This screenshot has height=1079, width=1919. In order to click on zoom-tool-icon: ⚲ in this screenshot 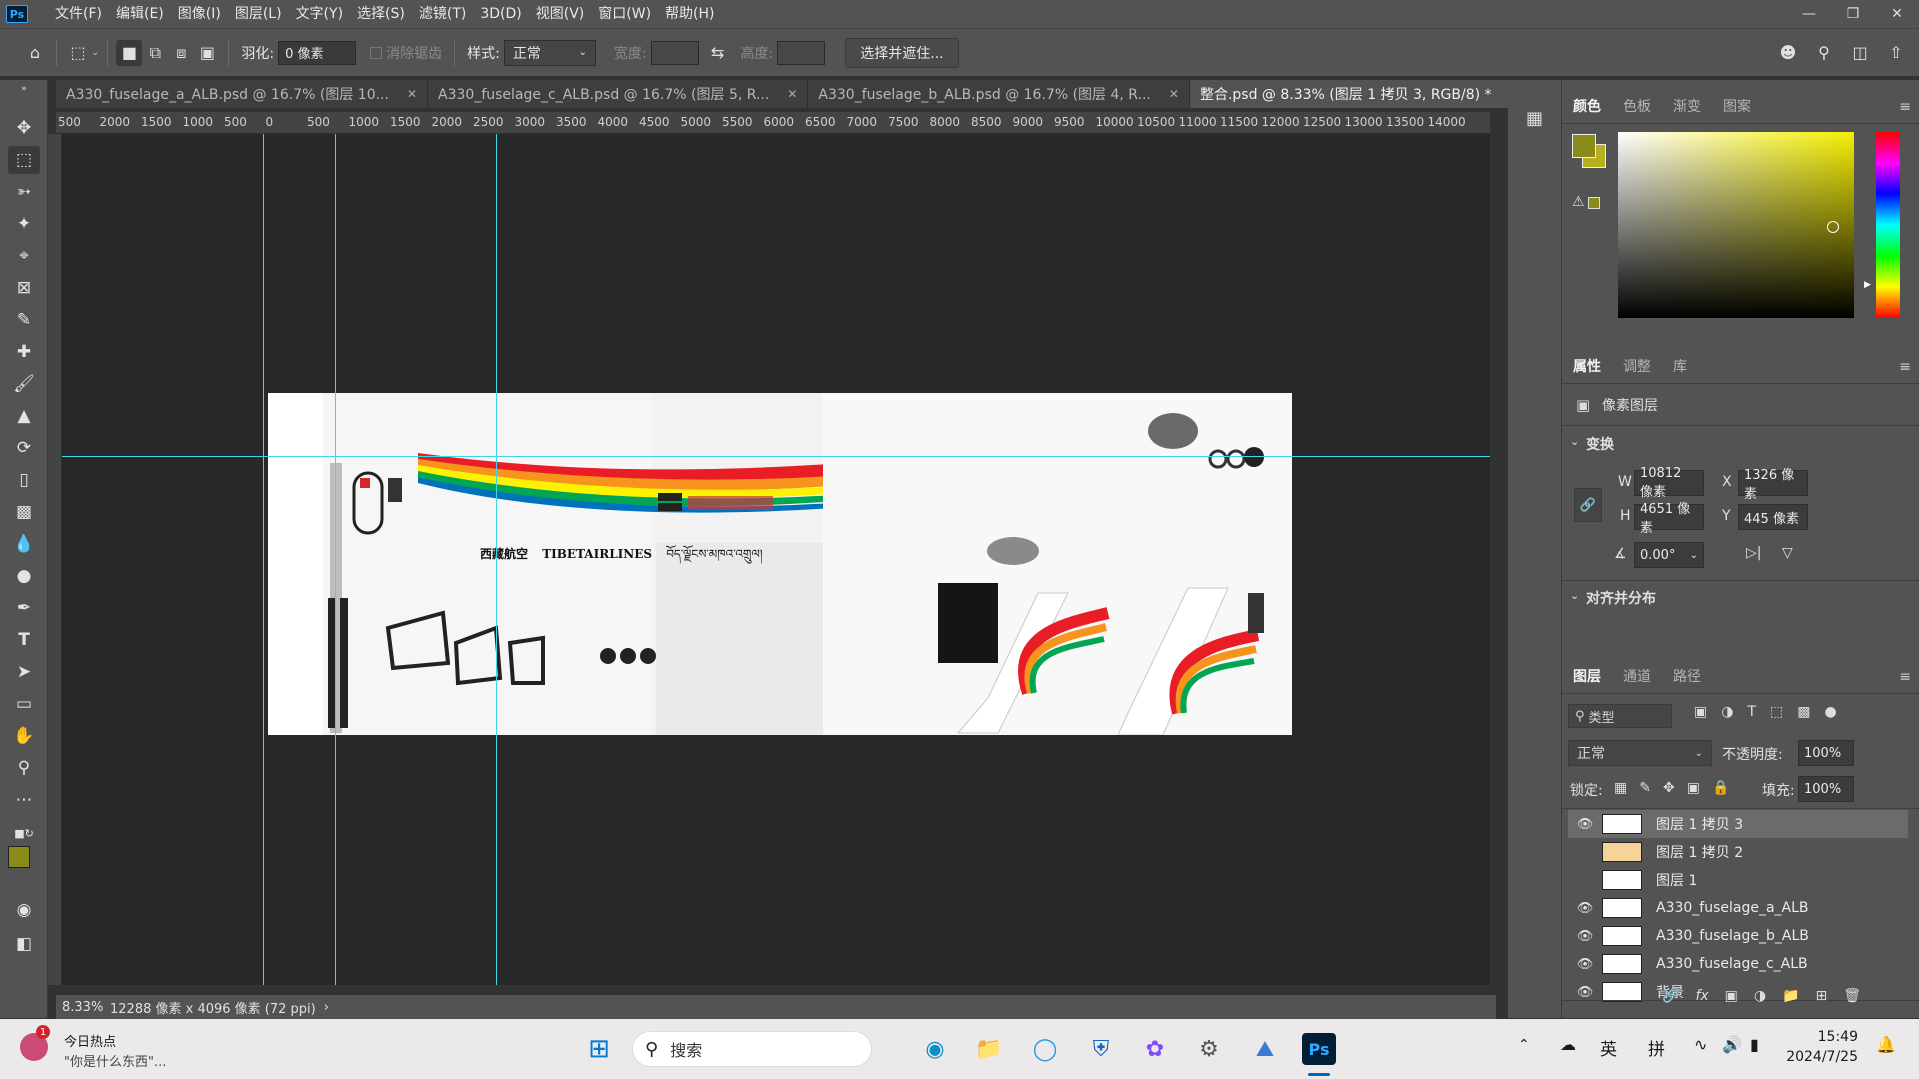, I will do `click(24, 768)`.